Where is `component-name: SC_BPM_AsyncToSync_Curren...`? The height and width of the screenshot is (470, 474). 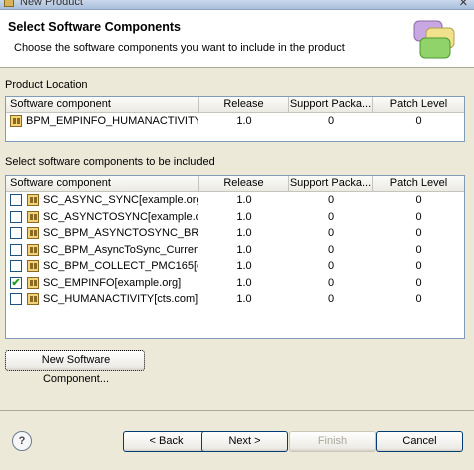
component-name: SC_BPM_AsyncToSync_Curren... is located at coordinates (120, 249).